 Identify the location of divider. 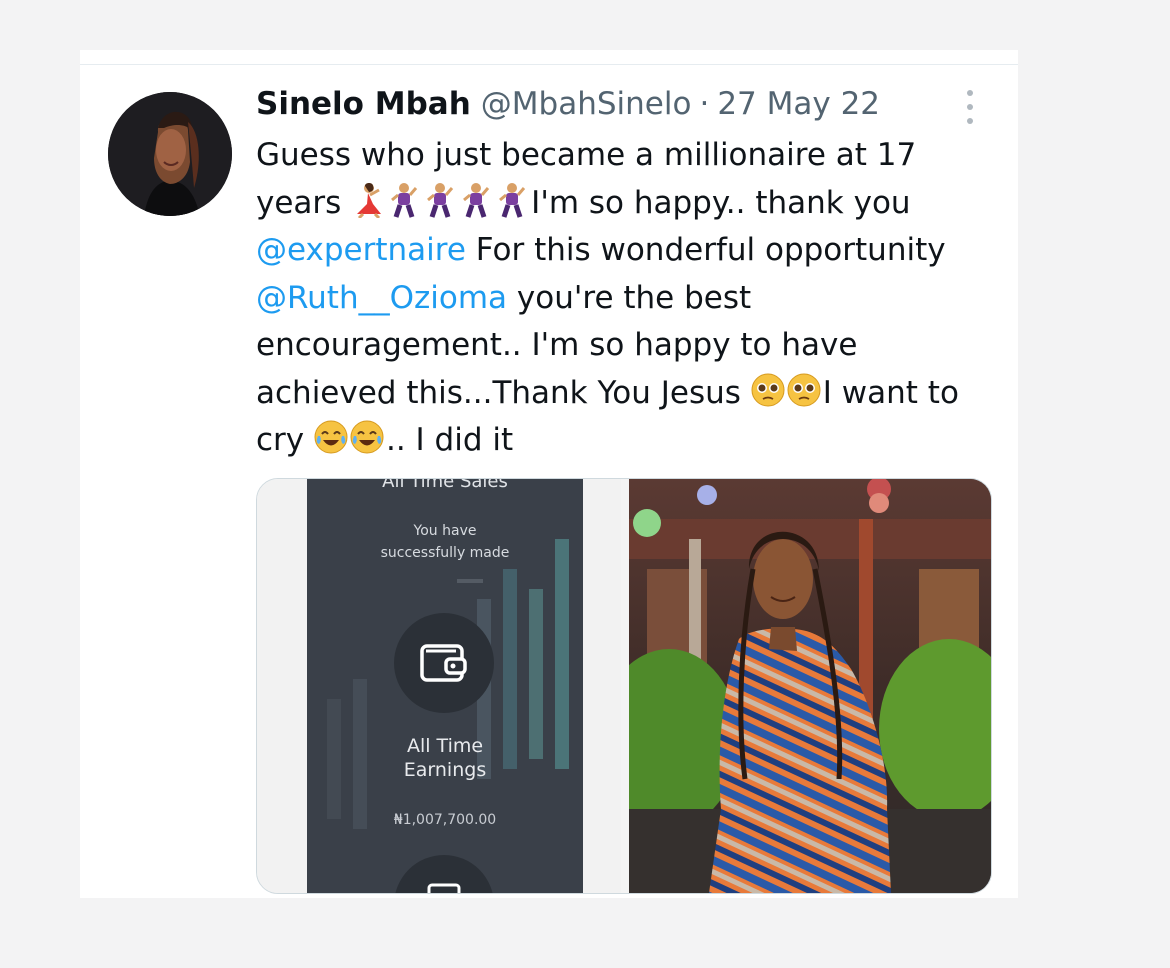
(549, 64).